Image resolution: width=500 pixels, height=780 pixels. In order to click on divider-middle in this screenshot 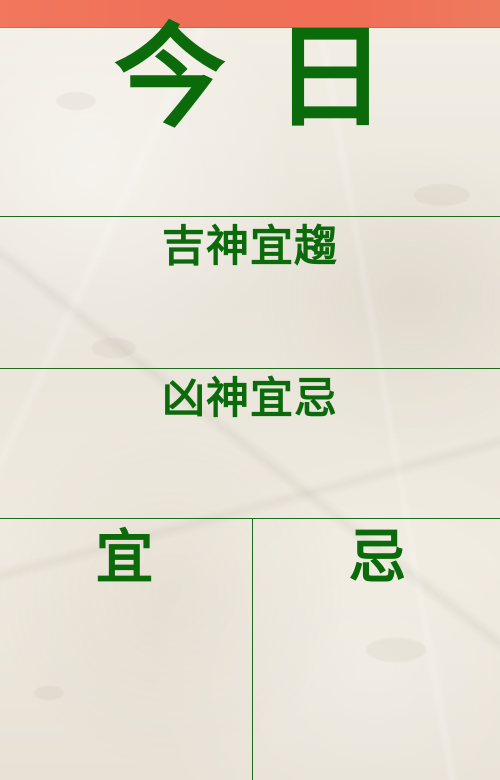, I will do `click(250, 368)`.